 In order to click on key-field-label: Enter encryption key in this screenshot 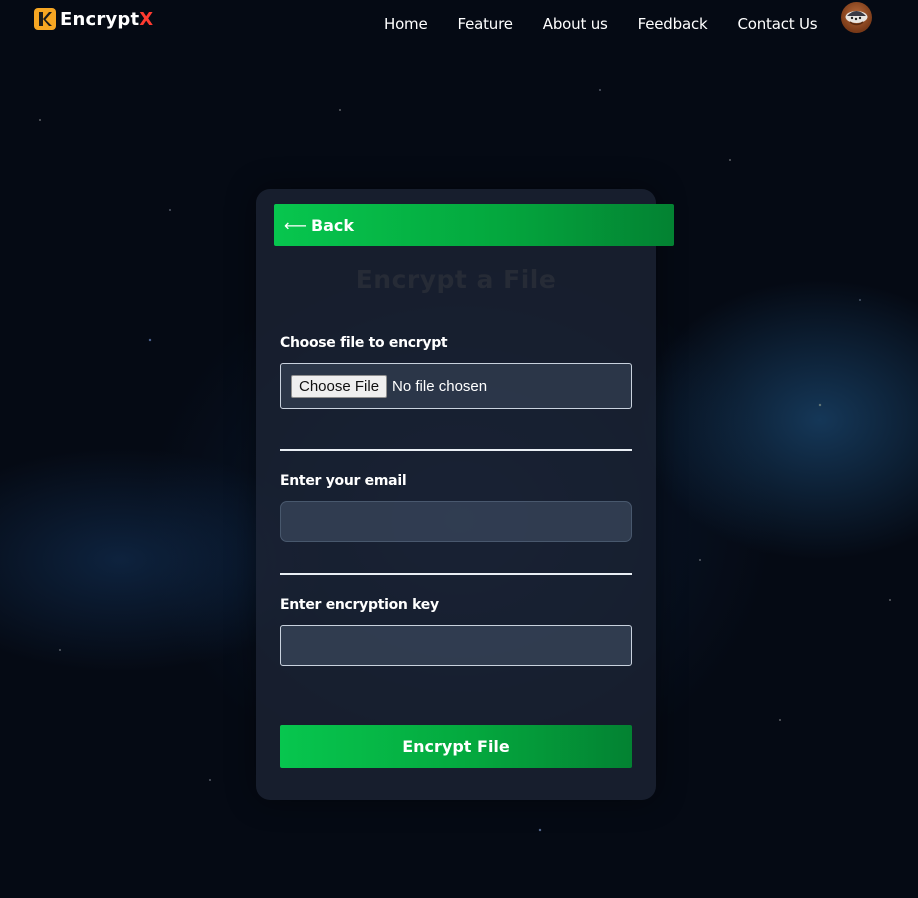, I will do `click(359, 605)`.